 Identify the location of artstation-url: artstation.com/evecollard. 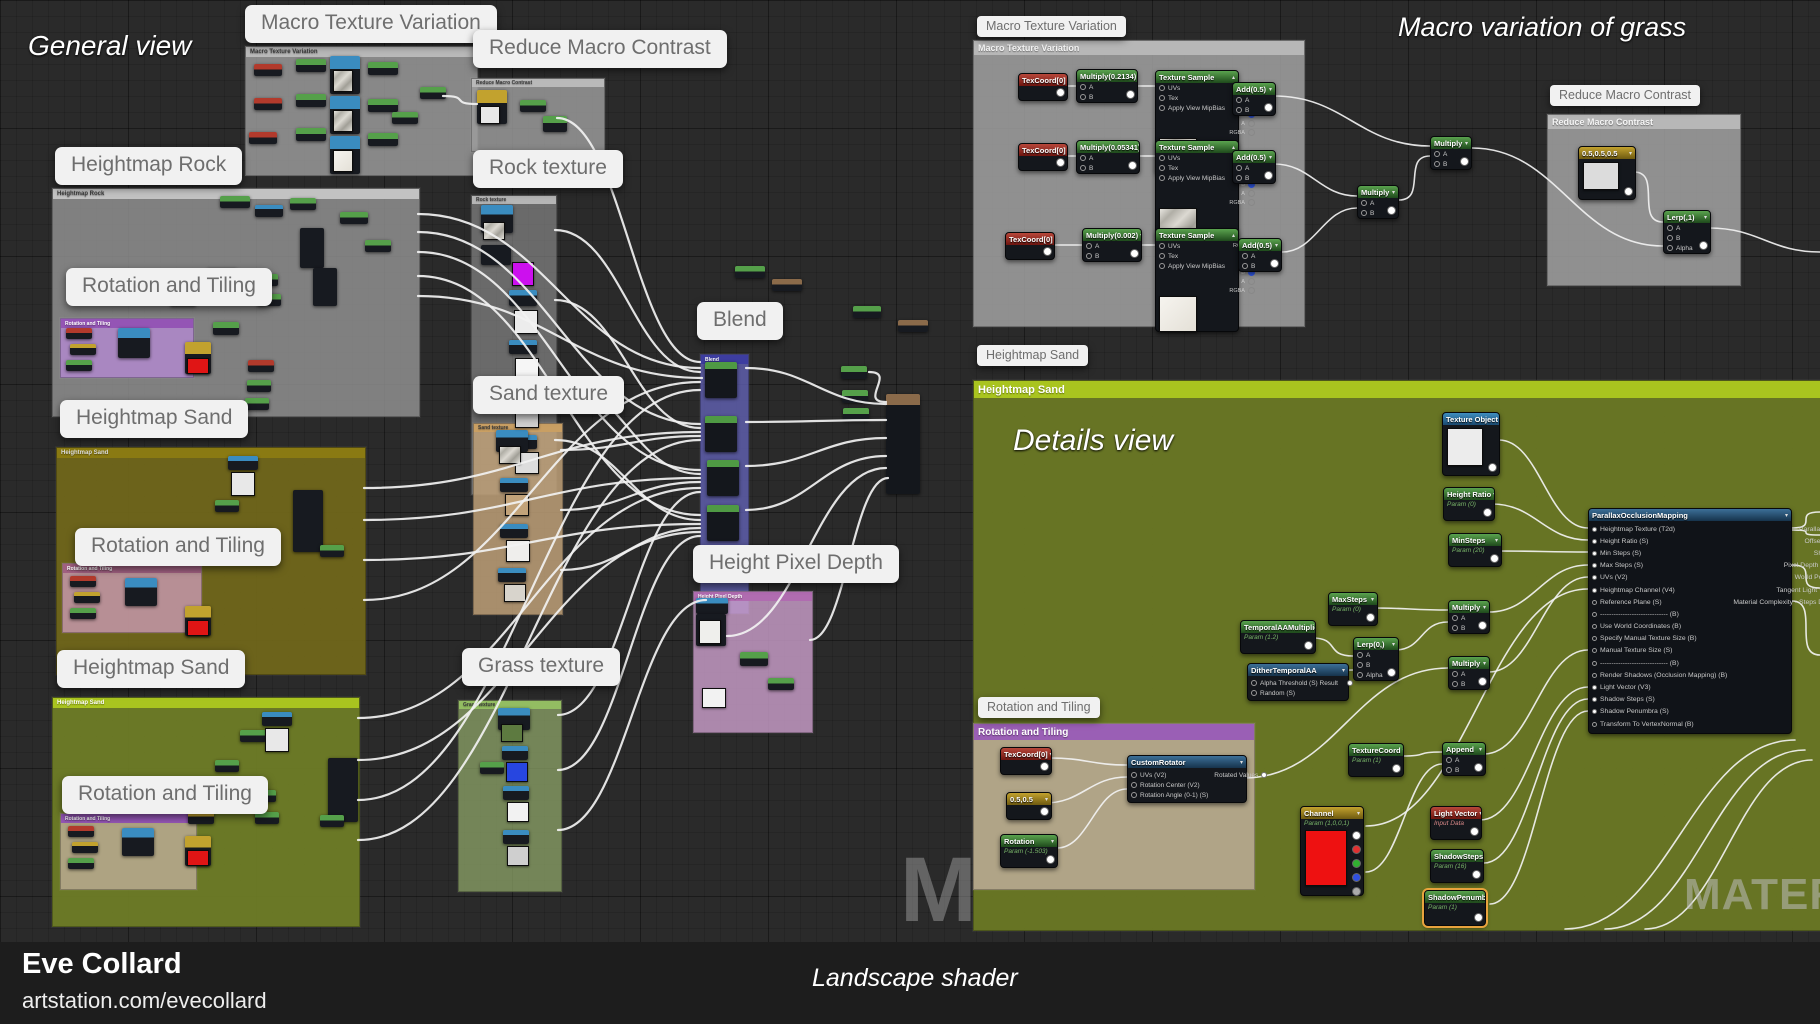
(144, 1001).